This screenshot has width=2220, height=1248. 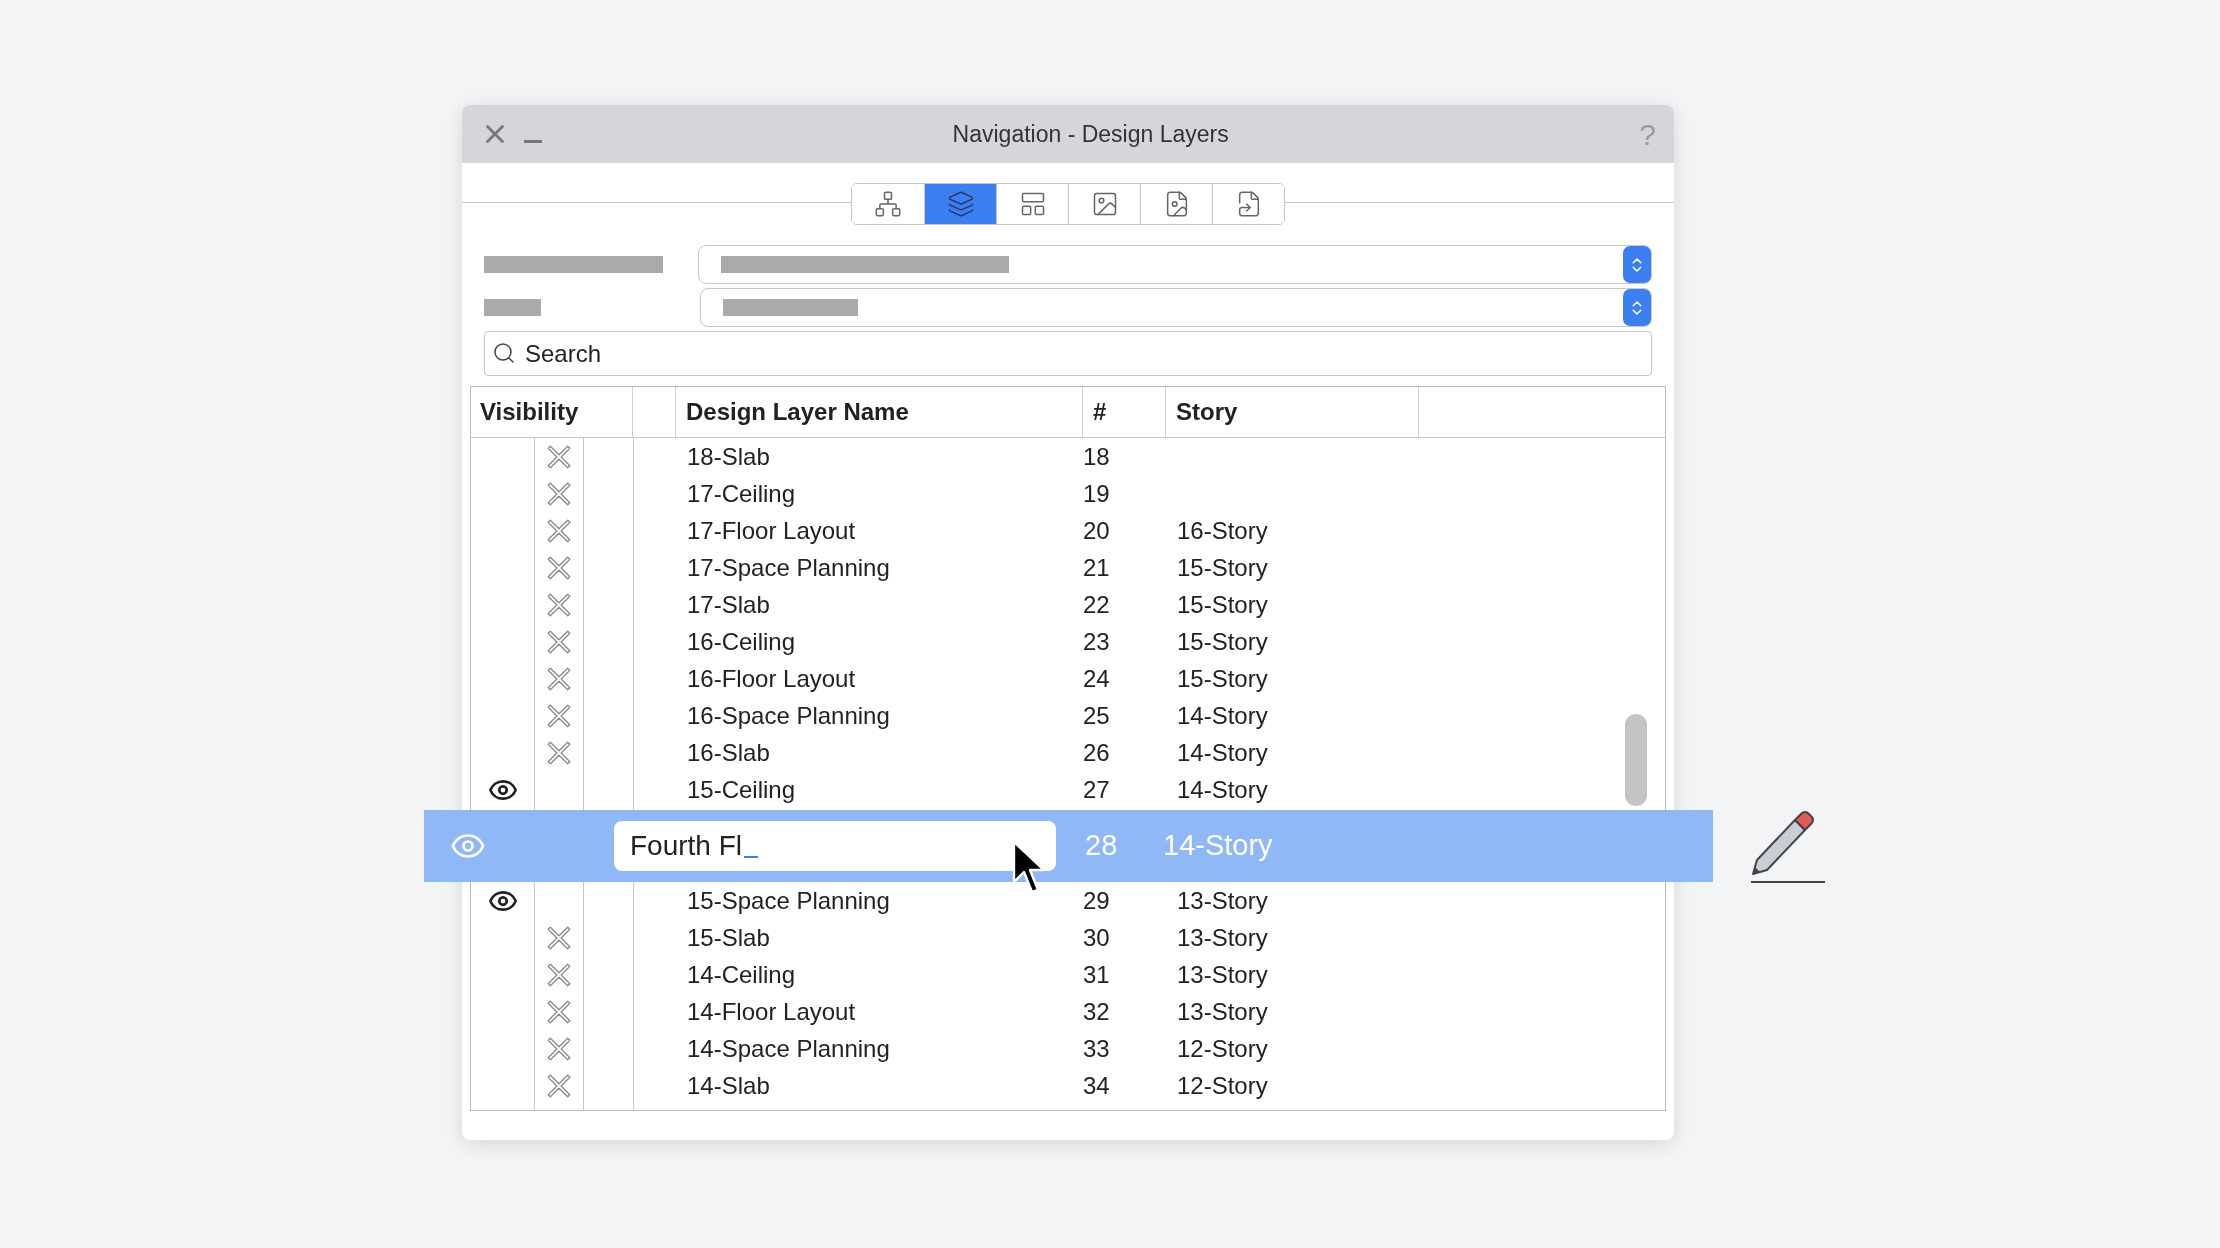 What do you see at coordinates (788, 1048) in the screenshot?
I see `layer-name: 14-Space Planning` at bounding box center [788, 1048].